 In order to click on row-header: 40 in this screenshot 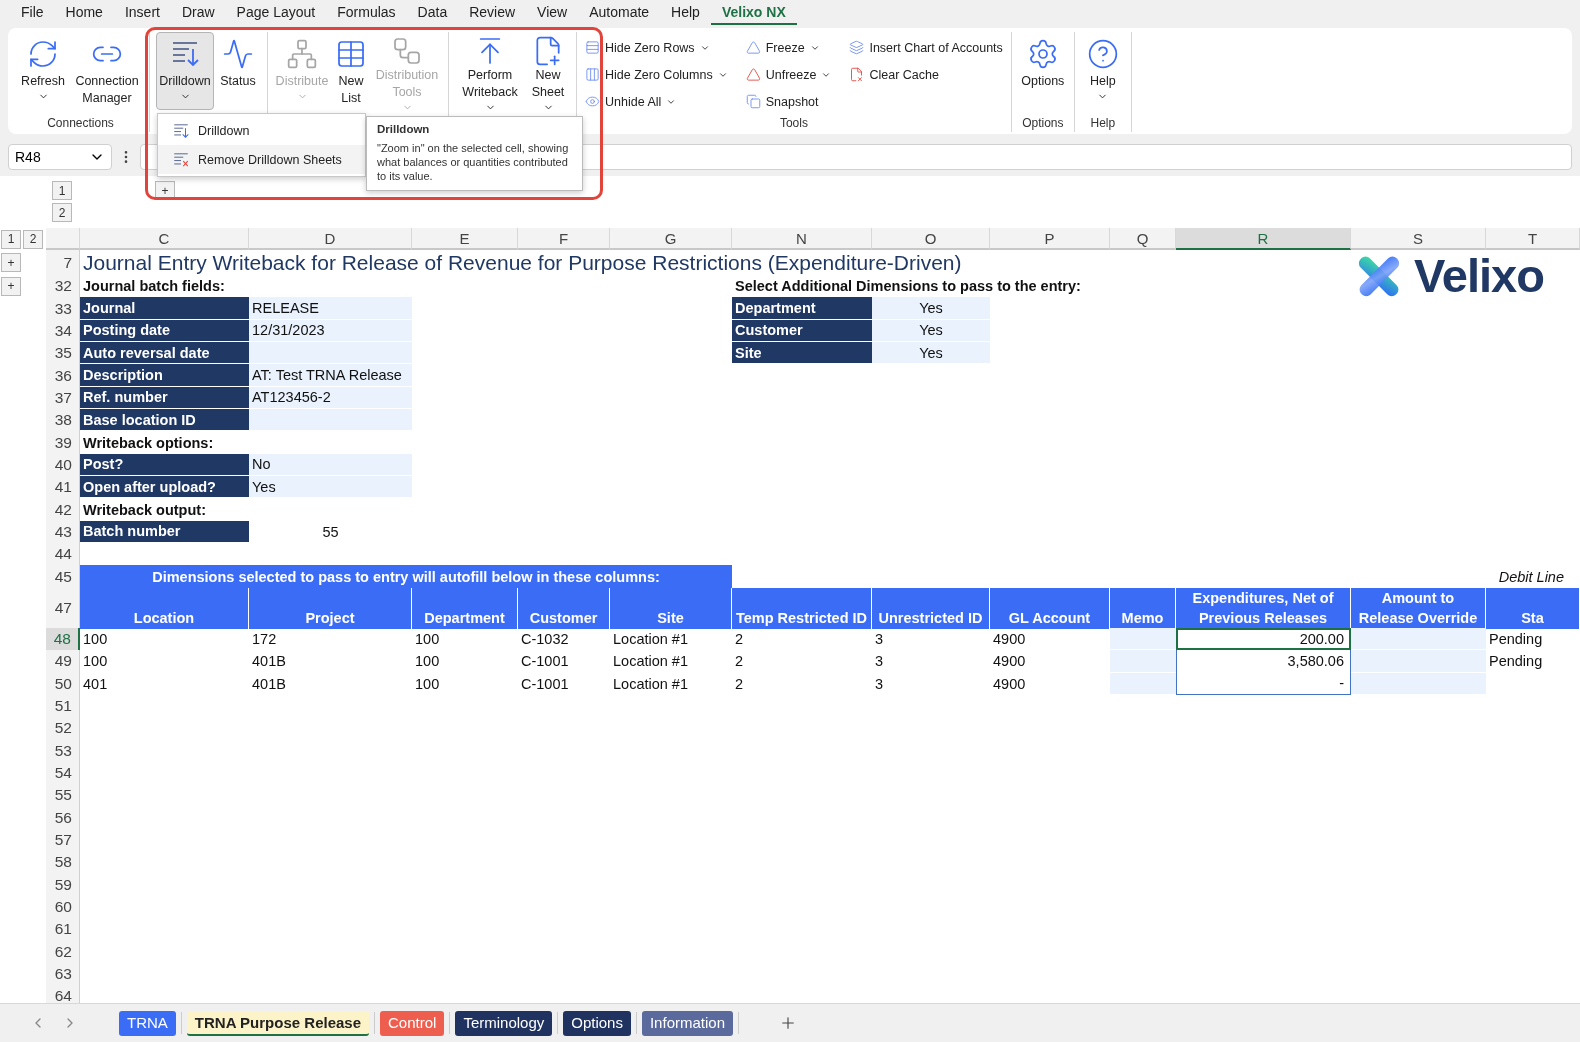, I will do `click(63, 465)`.